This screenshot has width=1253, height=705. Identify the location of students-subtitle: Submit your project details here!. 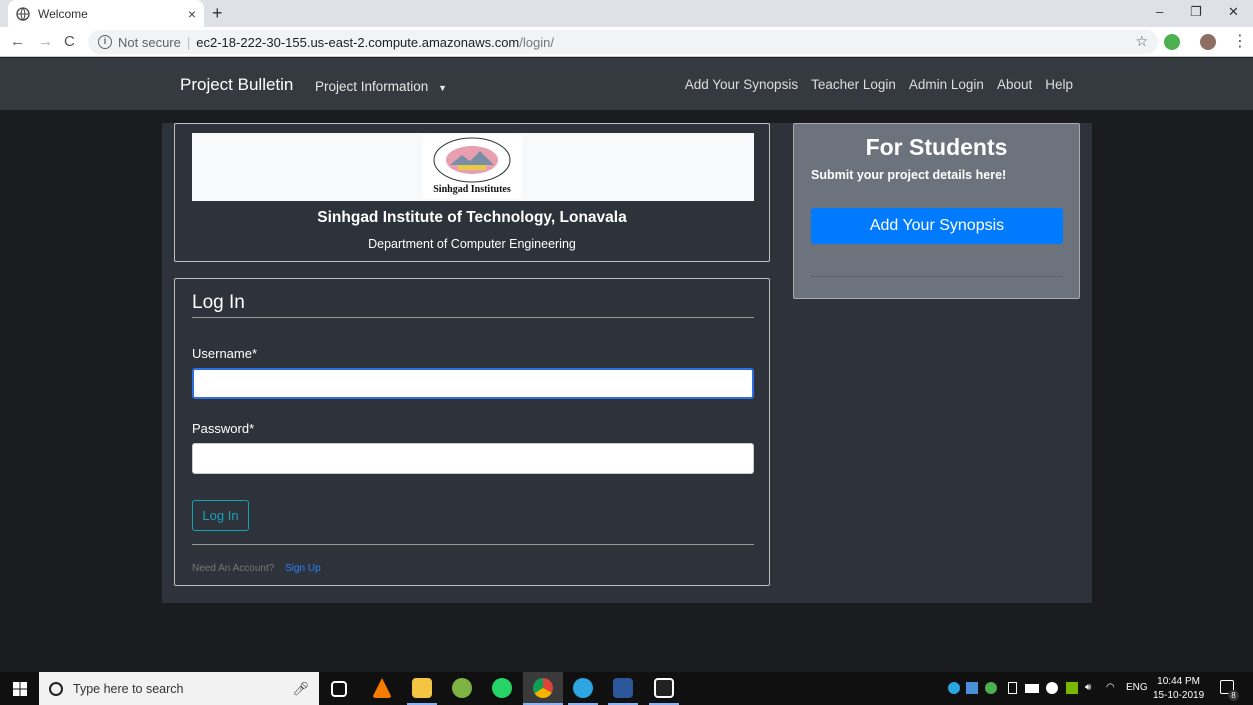
(909, 175).